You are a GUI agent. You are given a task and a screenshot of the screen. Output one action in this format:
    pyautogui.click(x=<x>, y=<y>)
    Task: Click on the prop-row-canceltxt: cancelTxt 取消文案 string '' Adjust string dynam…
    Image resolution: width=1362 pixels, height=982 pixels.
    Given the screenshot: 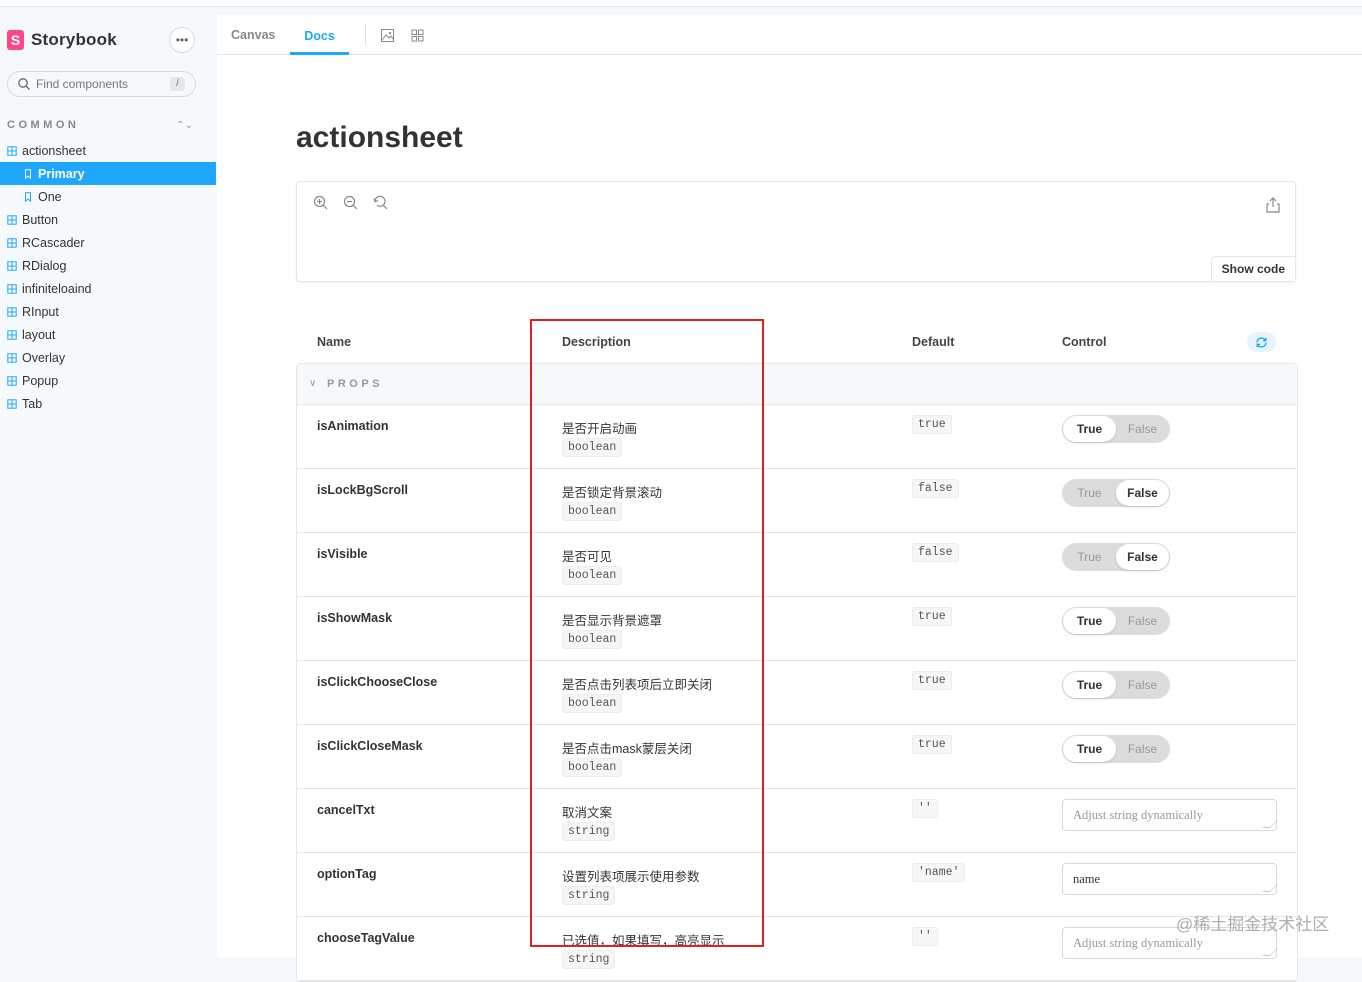 What is the action you would take?
    pyautogui.click(x=797, y=821)
    